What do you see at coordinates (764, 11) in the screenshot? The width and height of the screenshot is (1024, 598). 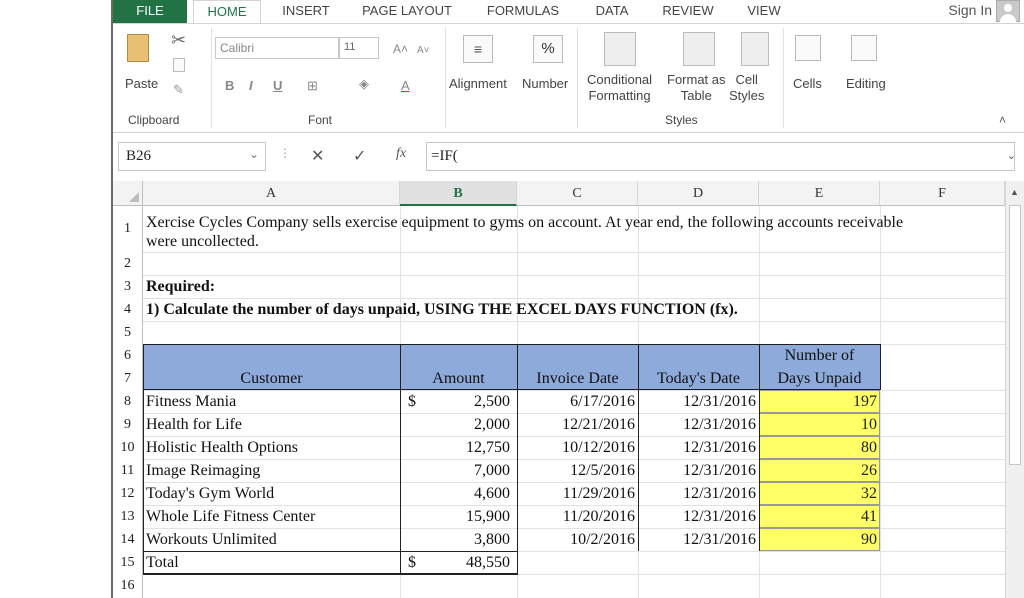 I see `tab-view: VIEW` at bounding box center [764, 11].